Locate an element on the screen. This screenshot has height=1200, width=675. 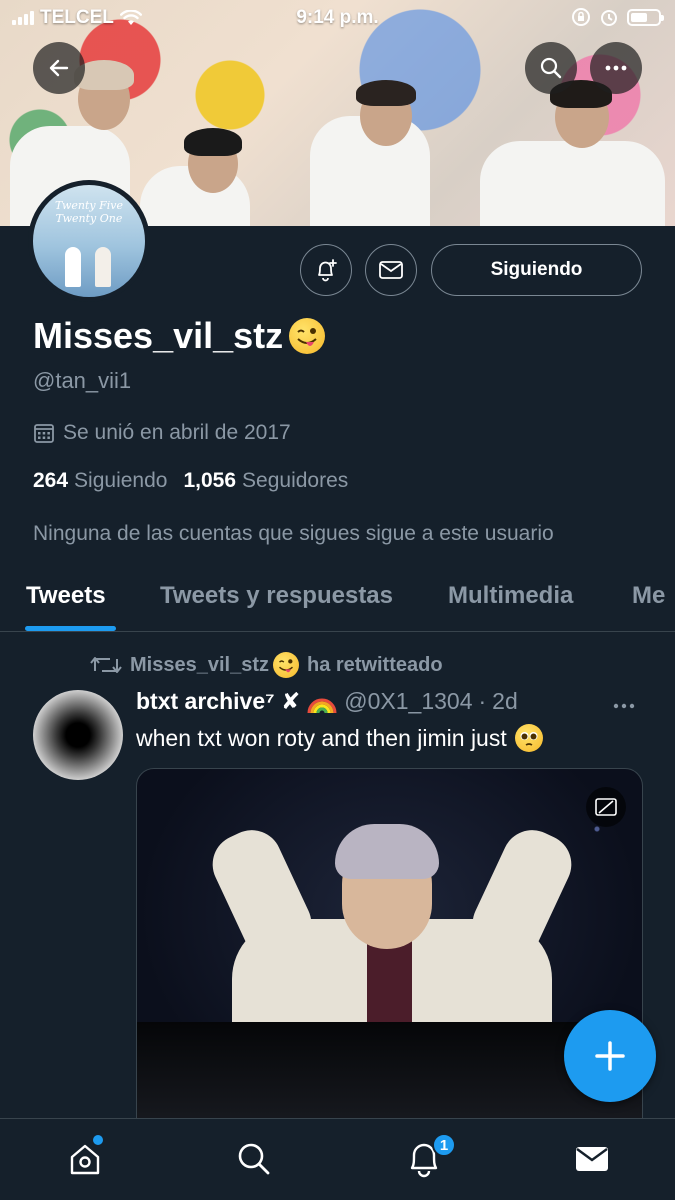
display-name: Misses_vil_stz is located at coordinates (179, 336).